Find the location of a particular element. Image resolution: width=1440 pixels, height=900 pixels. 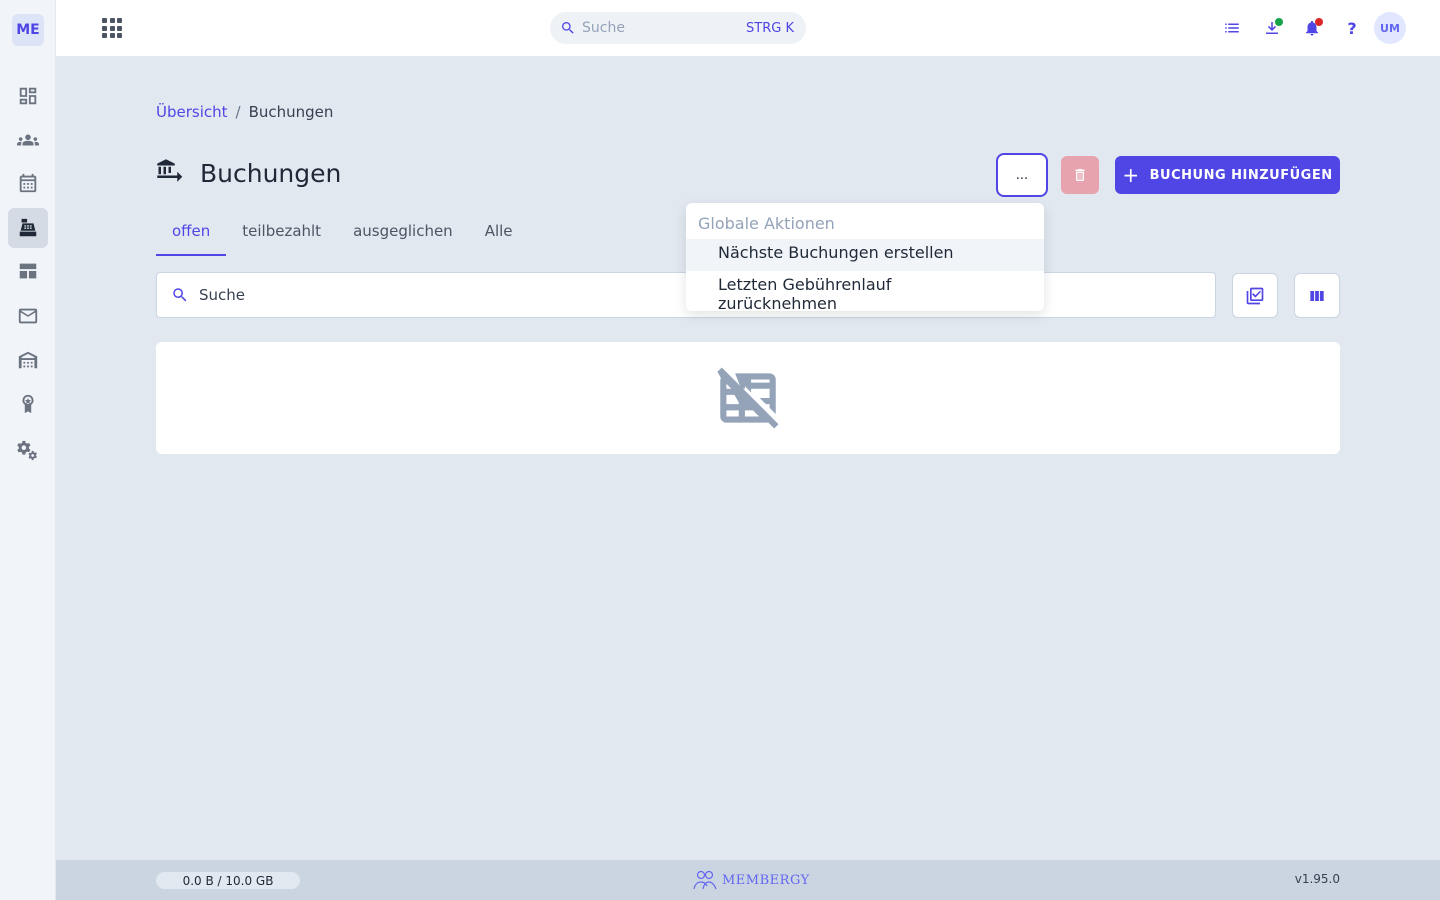

sidebar-item-settings is located at coordinates (28, 450).